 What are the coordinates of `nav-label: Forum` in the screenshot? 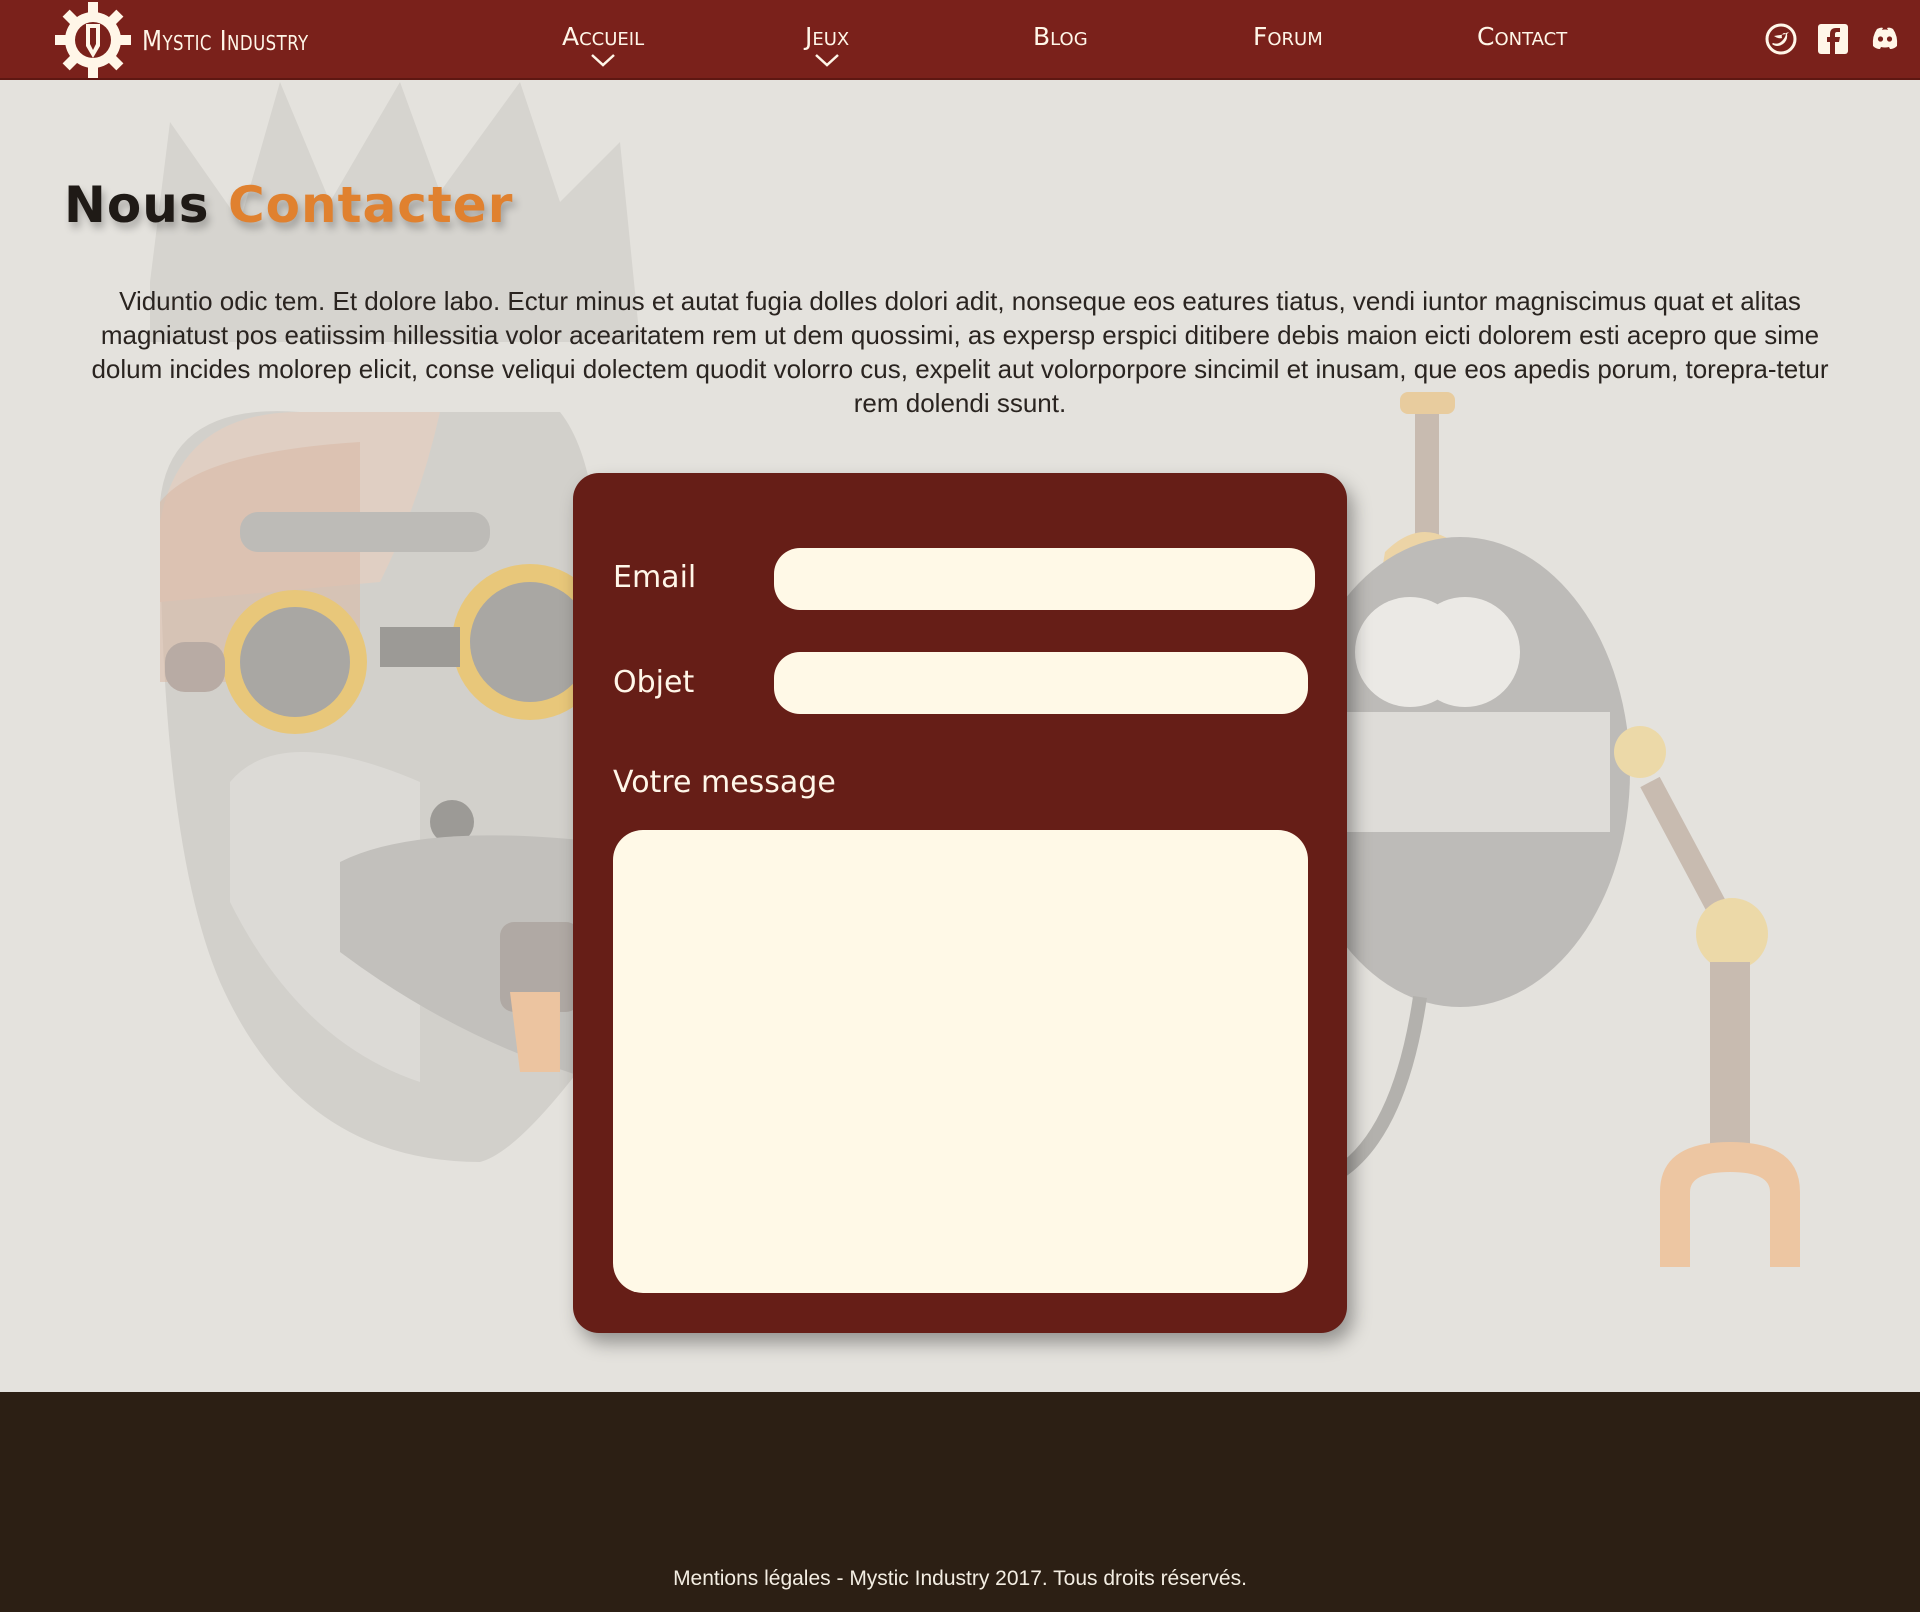 It's located at (1288, 36).